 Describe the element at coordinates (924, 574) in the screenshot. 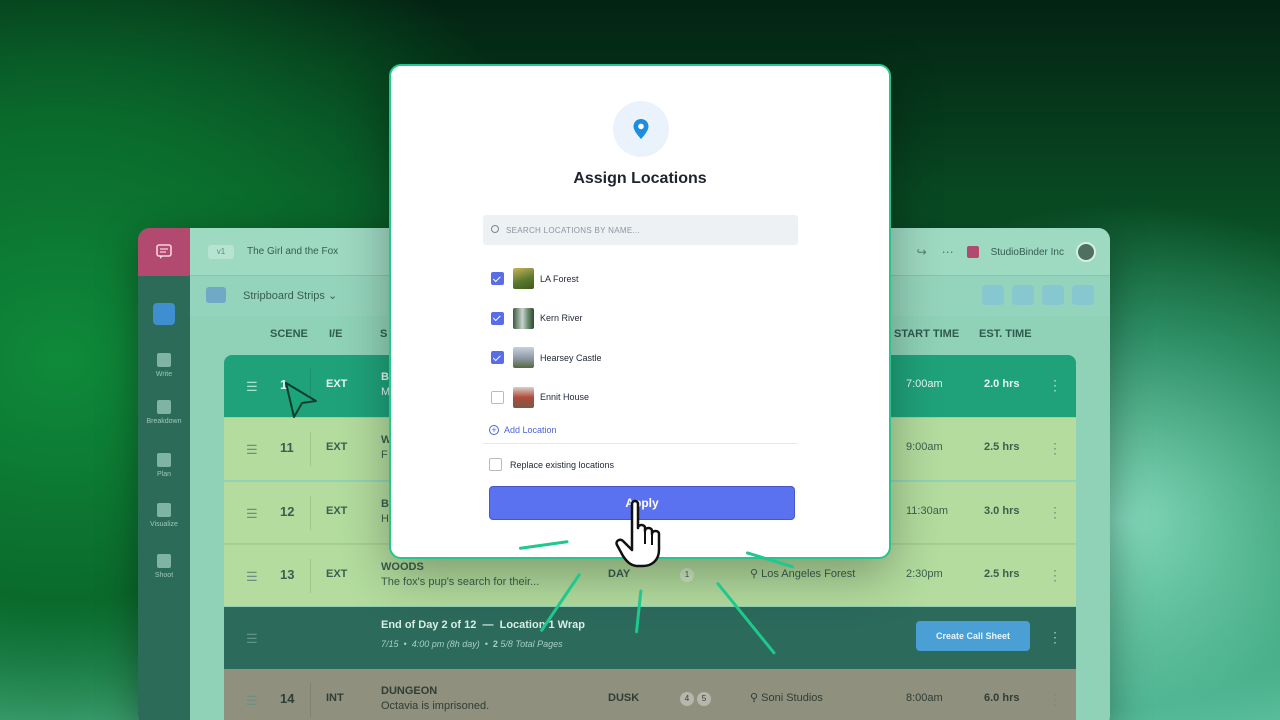

I see `start-time: 2:30pm` at that location.